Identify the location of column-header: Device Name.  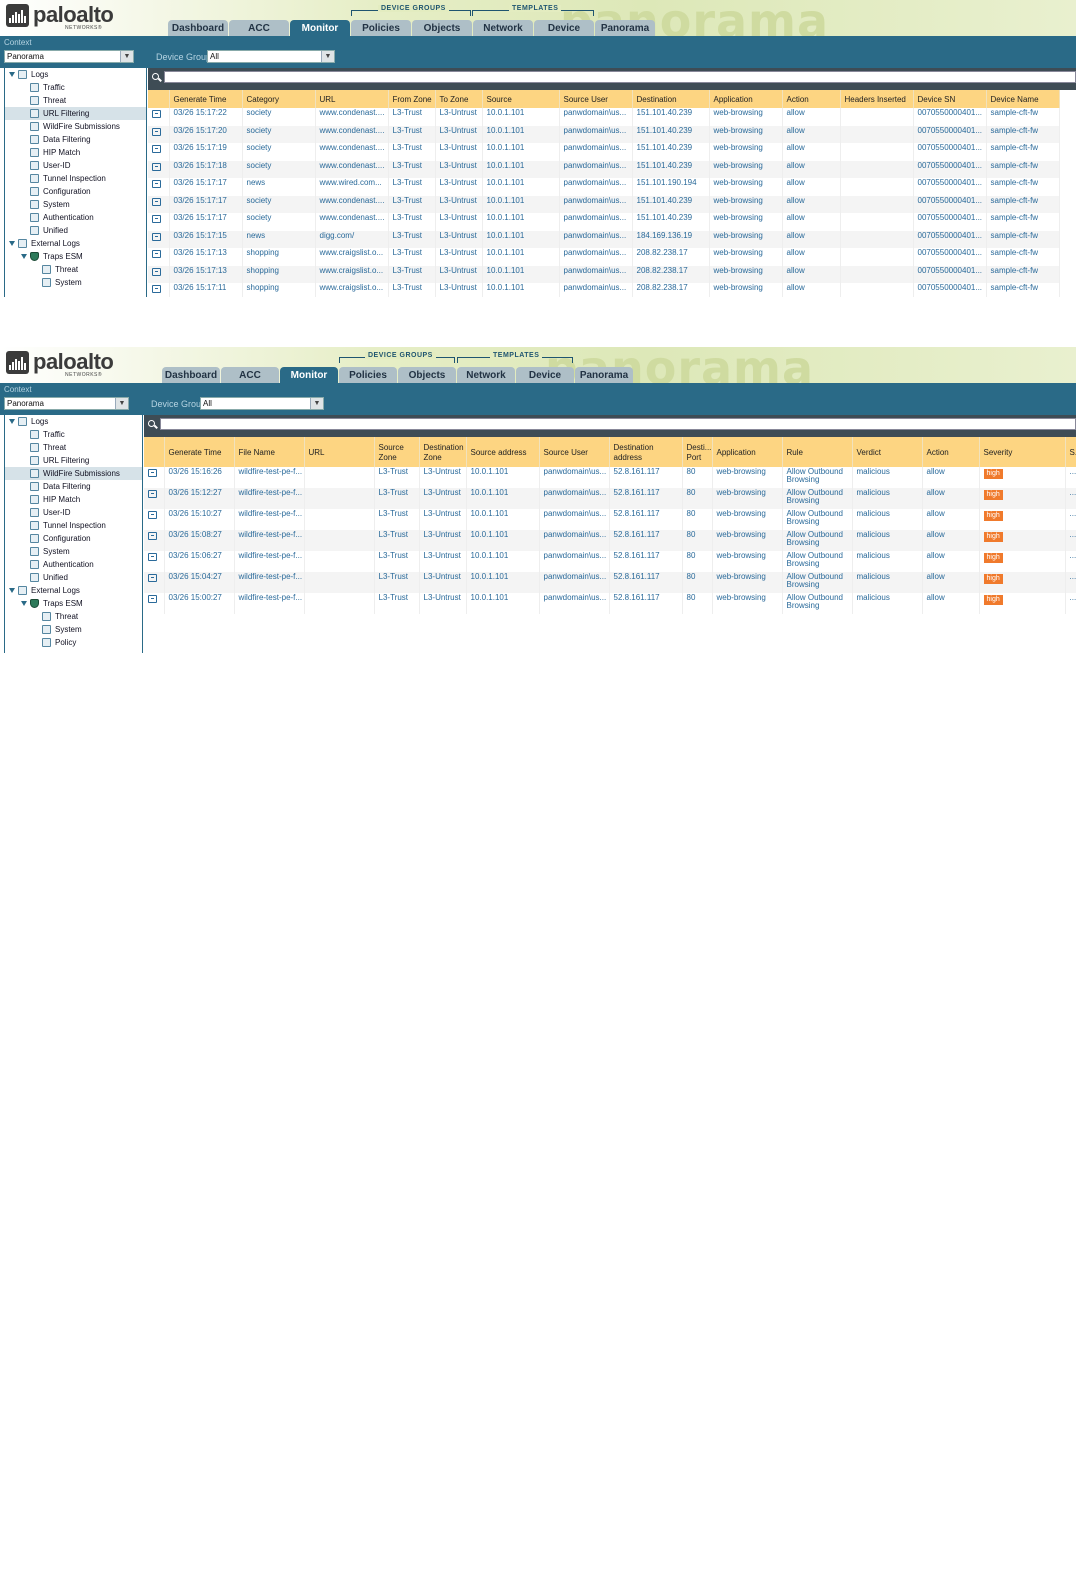
(1023, 99).